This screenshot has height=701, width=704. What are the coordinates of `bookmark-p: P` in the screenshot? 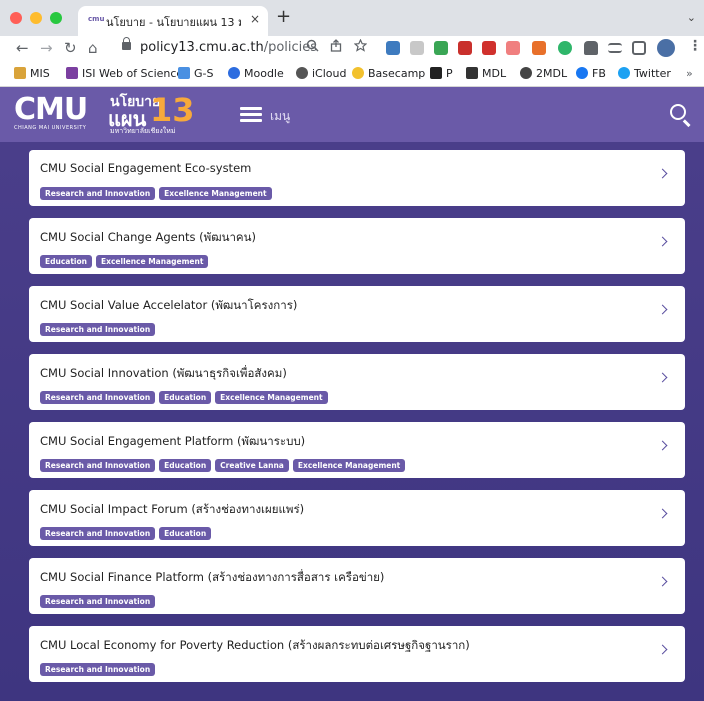 It's located at (441, 73).